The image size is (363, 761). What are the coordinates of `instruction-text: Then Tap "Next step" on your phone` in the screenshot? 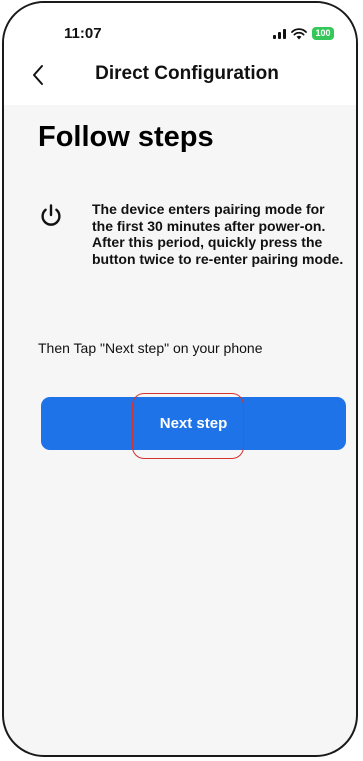 It's located at (150, 348).